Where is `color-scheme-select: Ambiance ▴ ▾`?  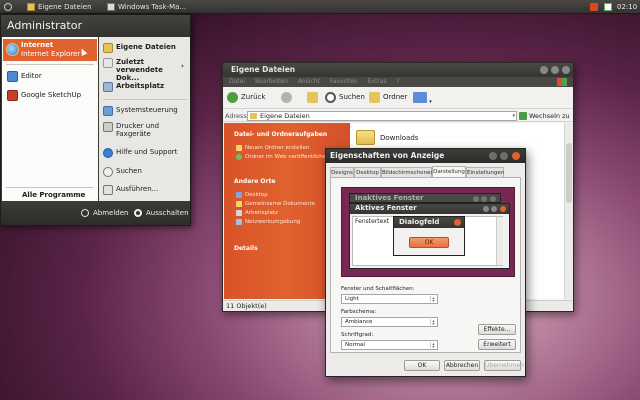 color-scheme-select: Ambiance ▴ ▾ is located at coordinates (389, 322).